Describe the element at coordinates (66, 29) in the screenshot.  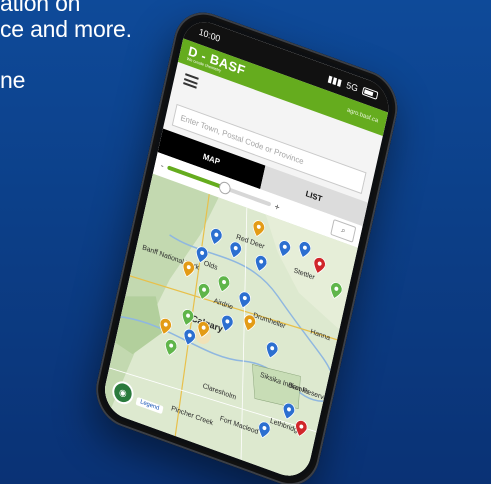
I see `background-text-line-2: ce and more.` at that location.